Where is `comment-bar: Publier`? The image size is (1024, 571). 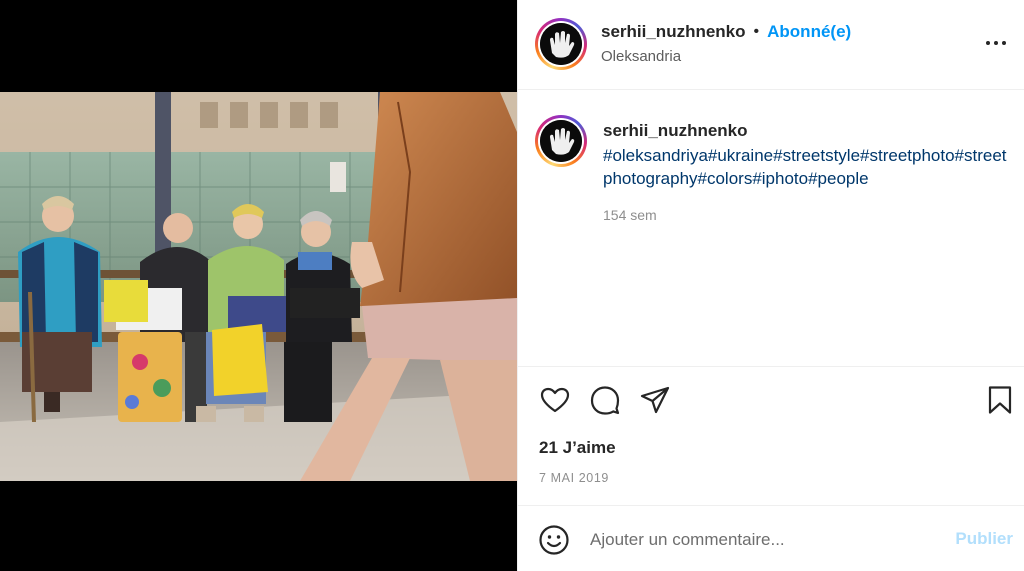 comment-bar: Publier is located at coordinates (771, 538).